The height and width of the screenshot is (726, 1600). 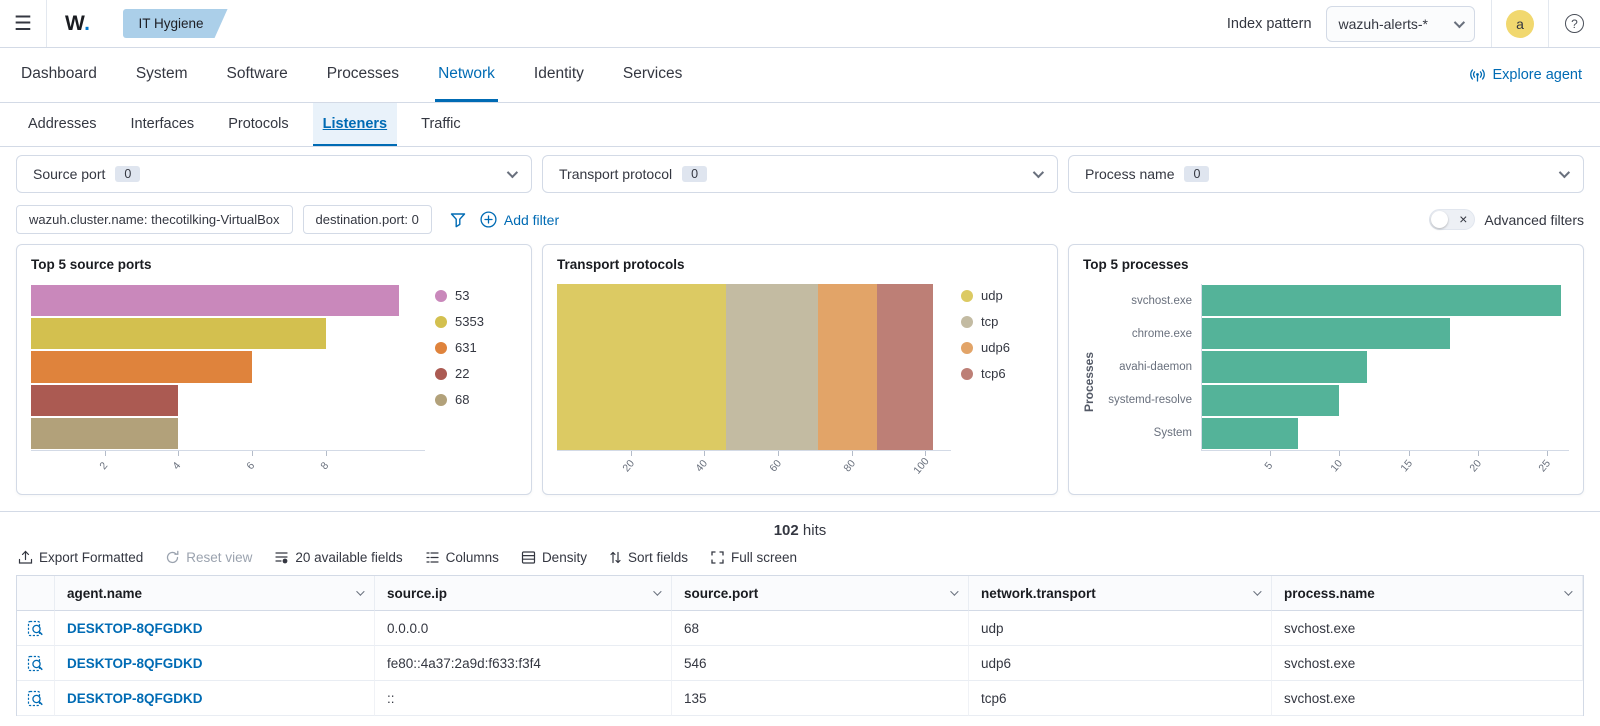 I want to click on column-header-source.port: source.port, so click(x=820, y=593).